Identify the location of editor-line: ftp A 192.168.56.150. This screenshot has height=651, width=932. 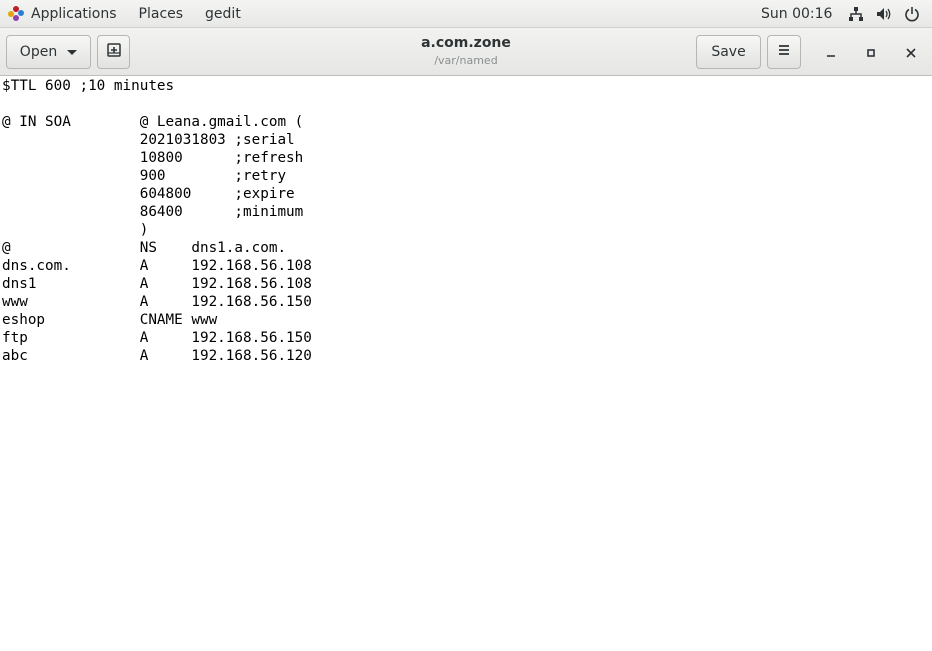
(157, 338).